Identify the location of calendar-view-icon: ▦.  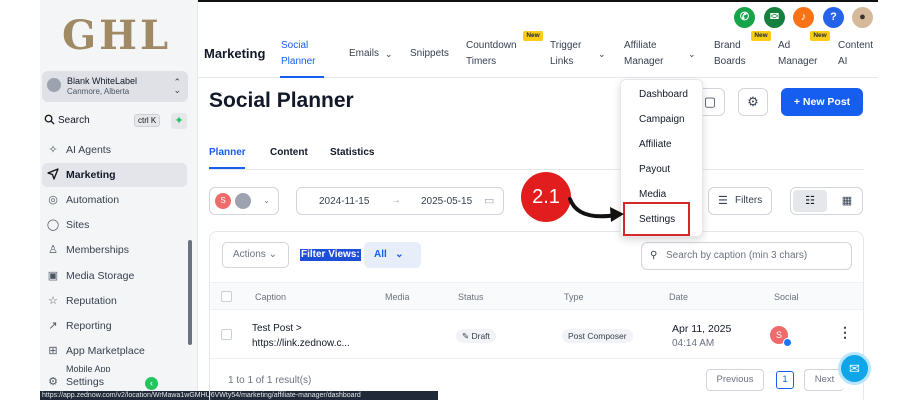
(847, 201).